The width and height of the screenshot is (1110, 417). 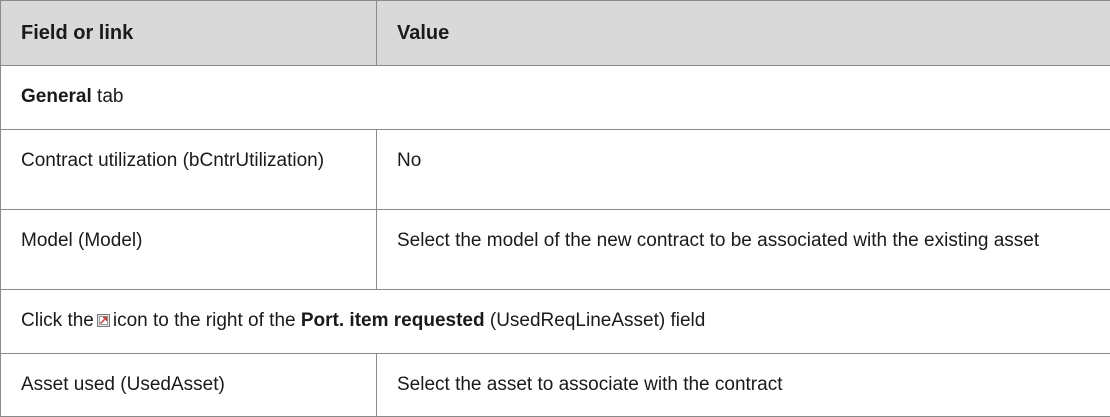 What do you see at coordinates (188, 385) in the screenshot?
I see `field-cell-asset-used: Asset used (UsedAsset)` at bounding box center [188, 385].